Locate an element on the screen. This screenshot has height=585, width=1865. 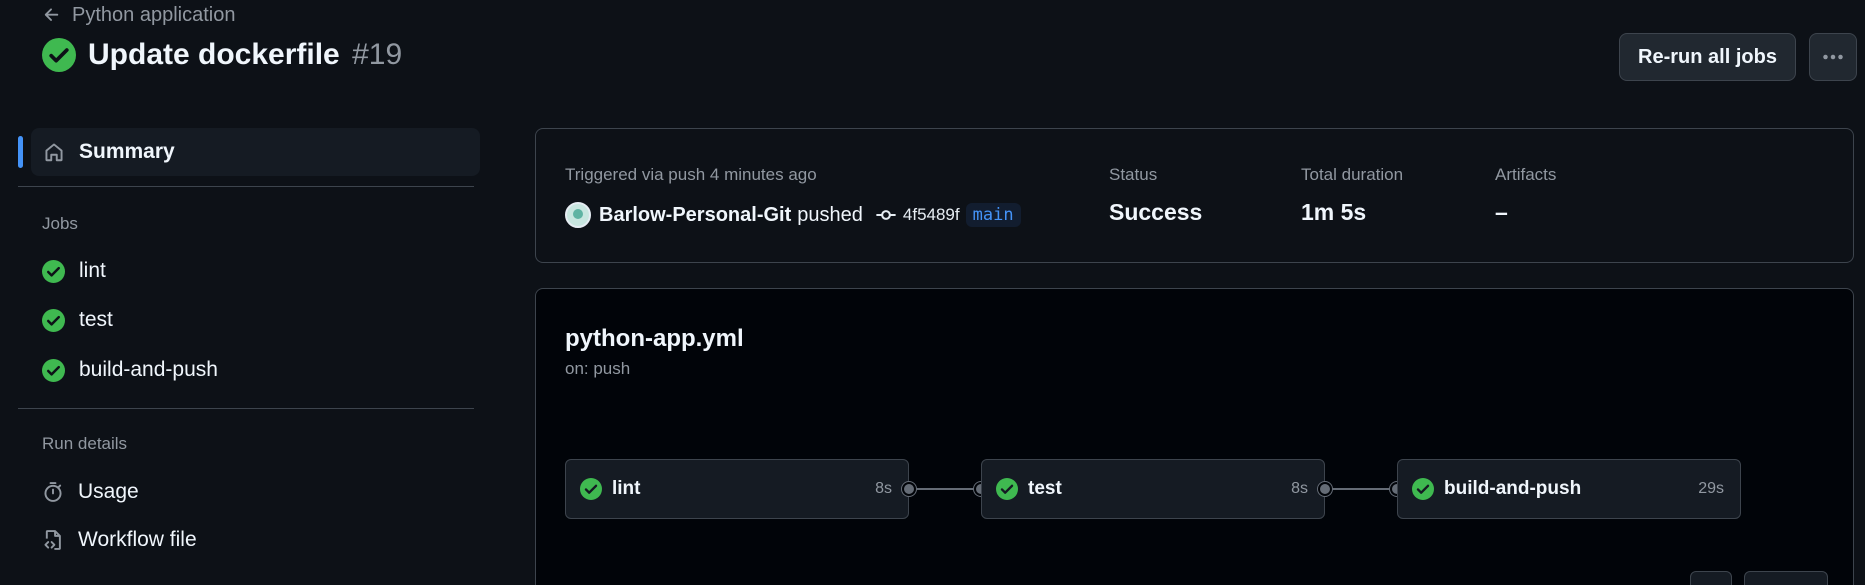
sidebar-item-build-and-push: build-and-push is located at coordinates (130, 370).